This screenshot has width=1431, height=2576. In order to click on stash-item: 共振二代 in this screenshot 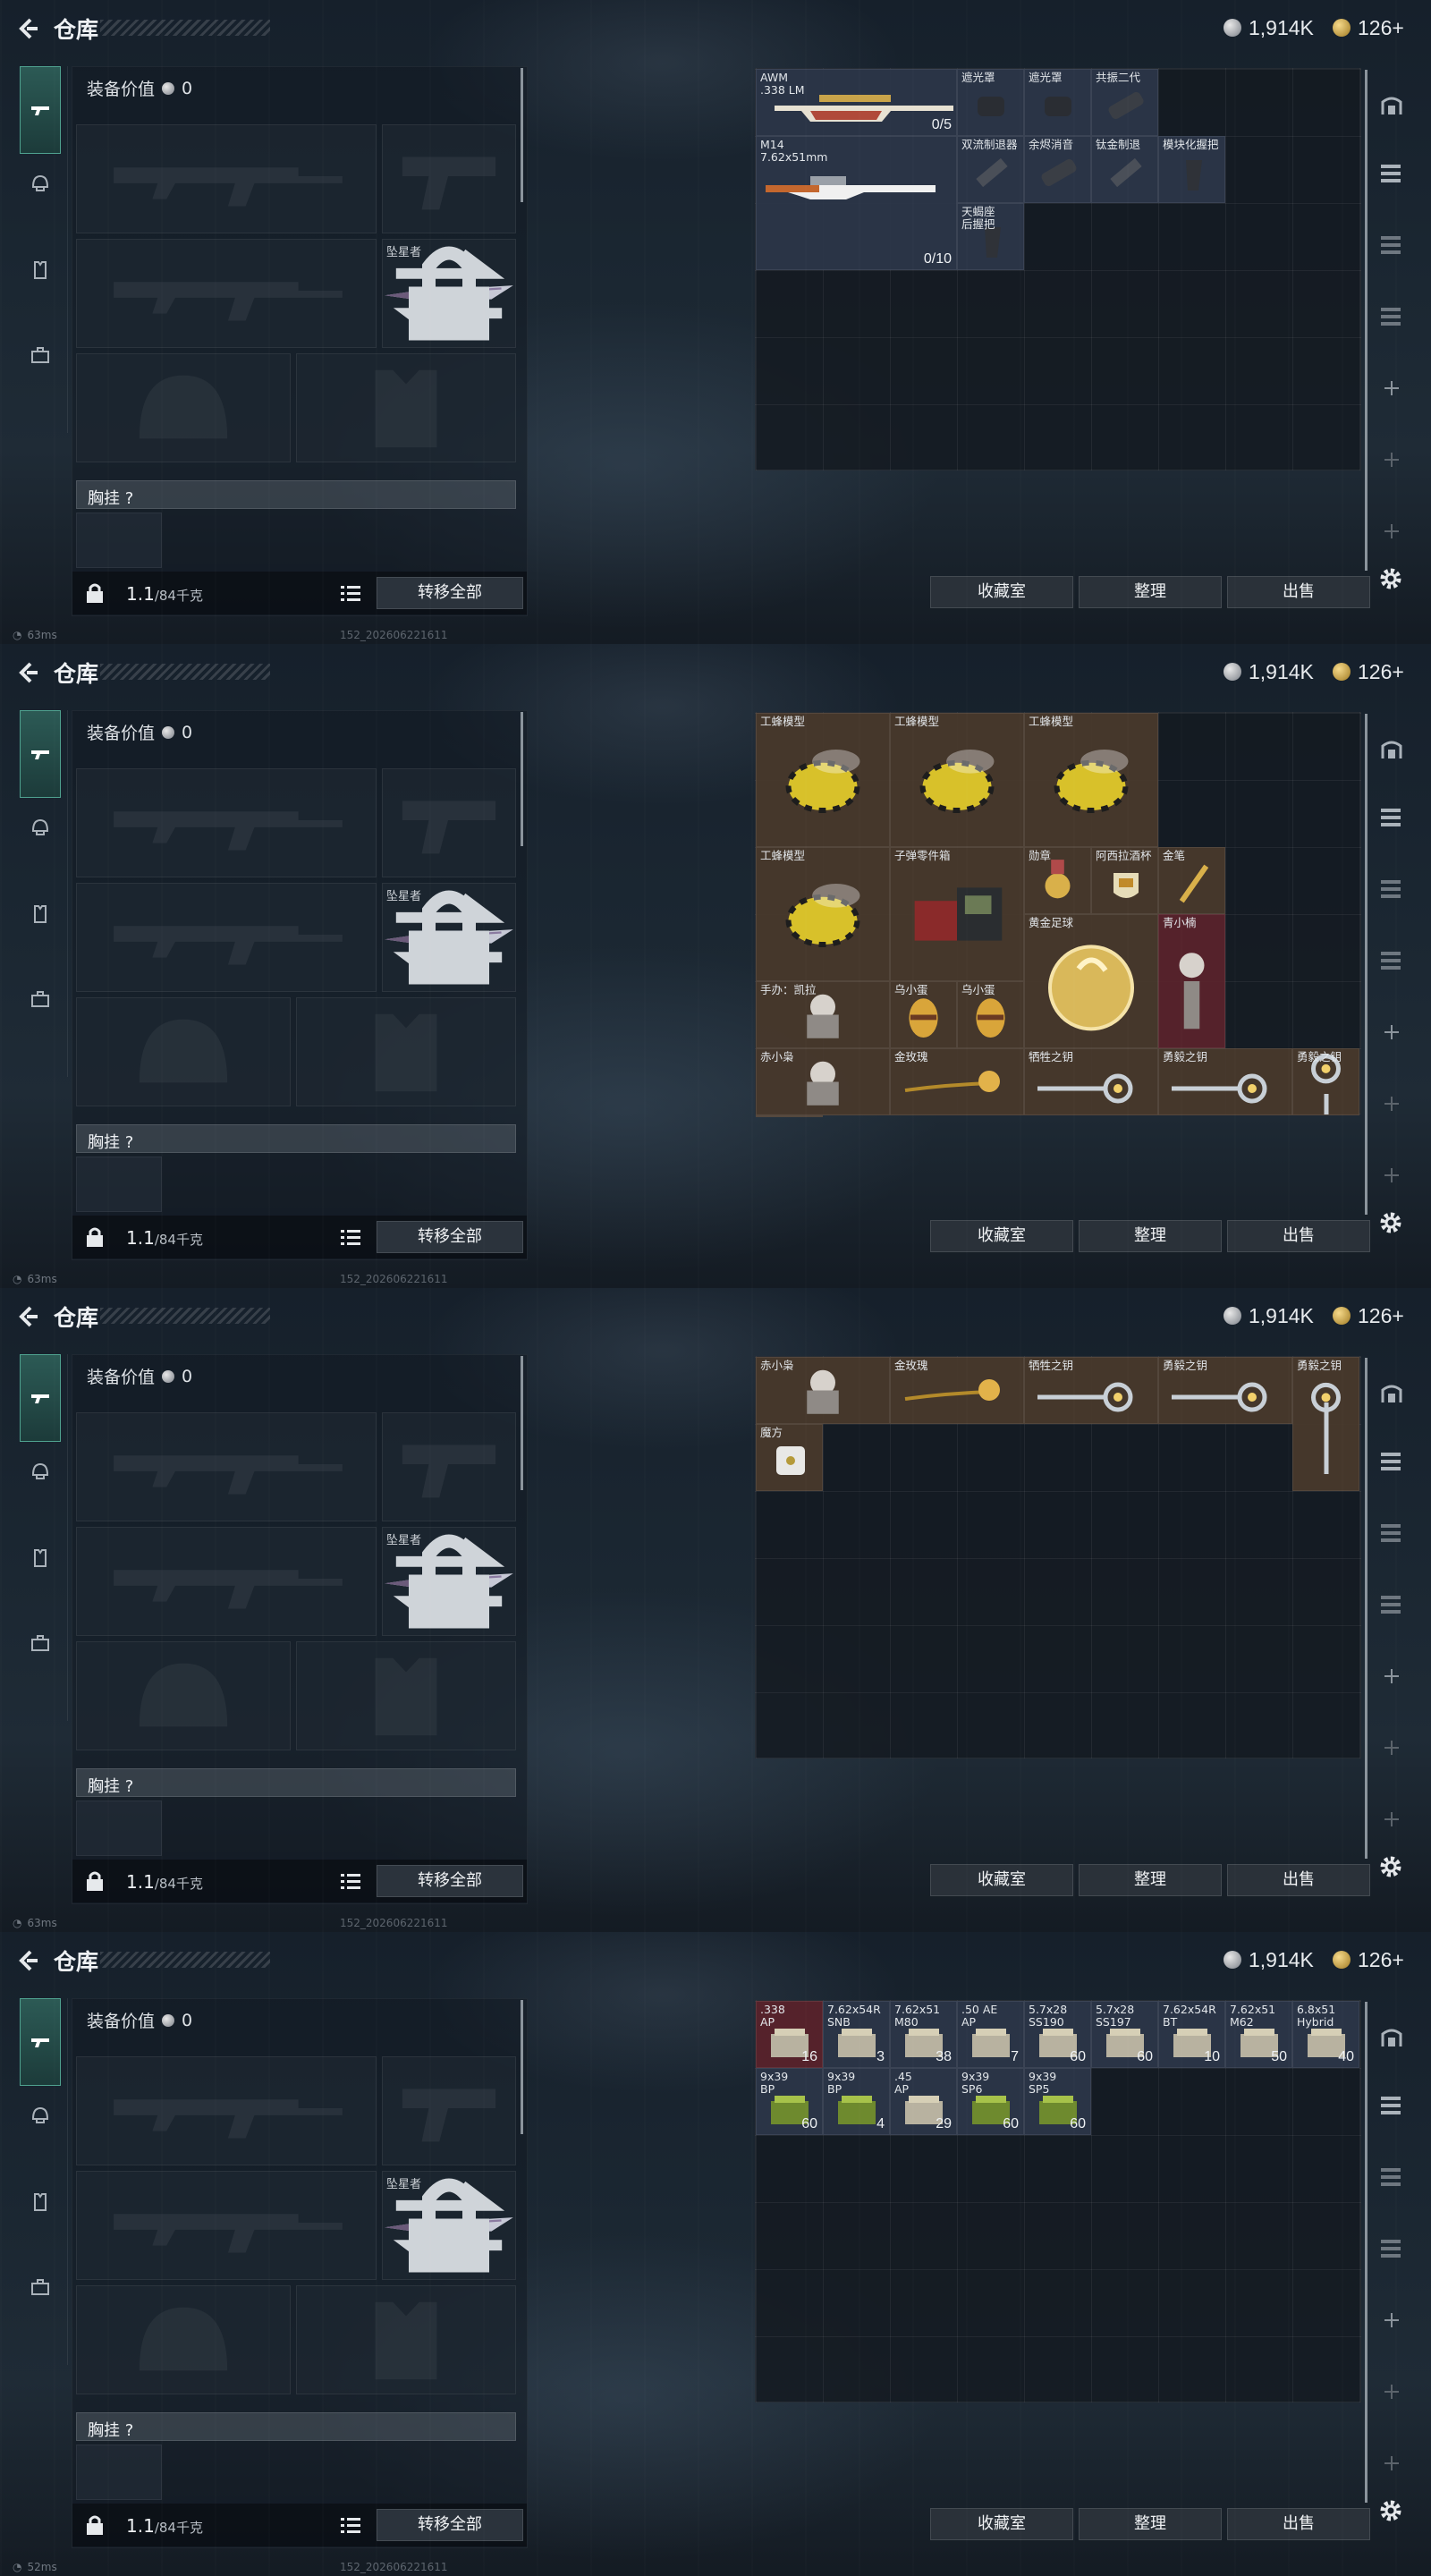, I will do `click(1125, 102)`.